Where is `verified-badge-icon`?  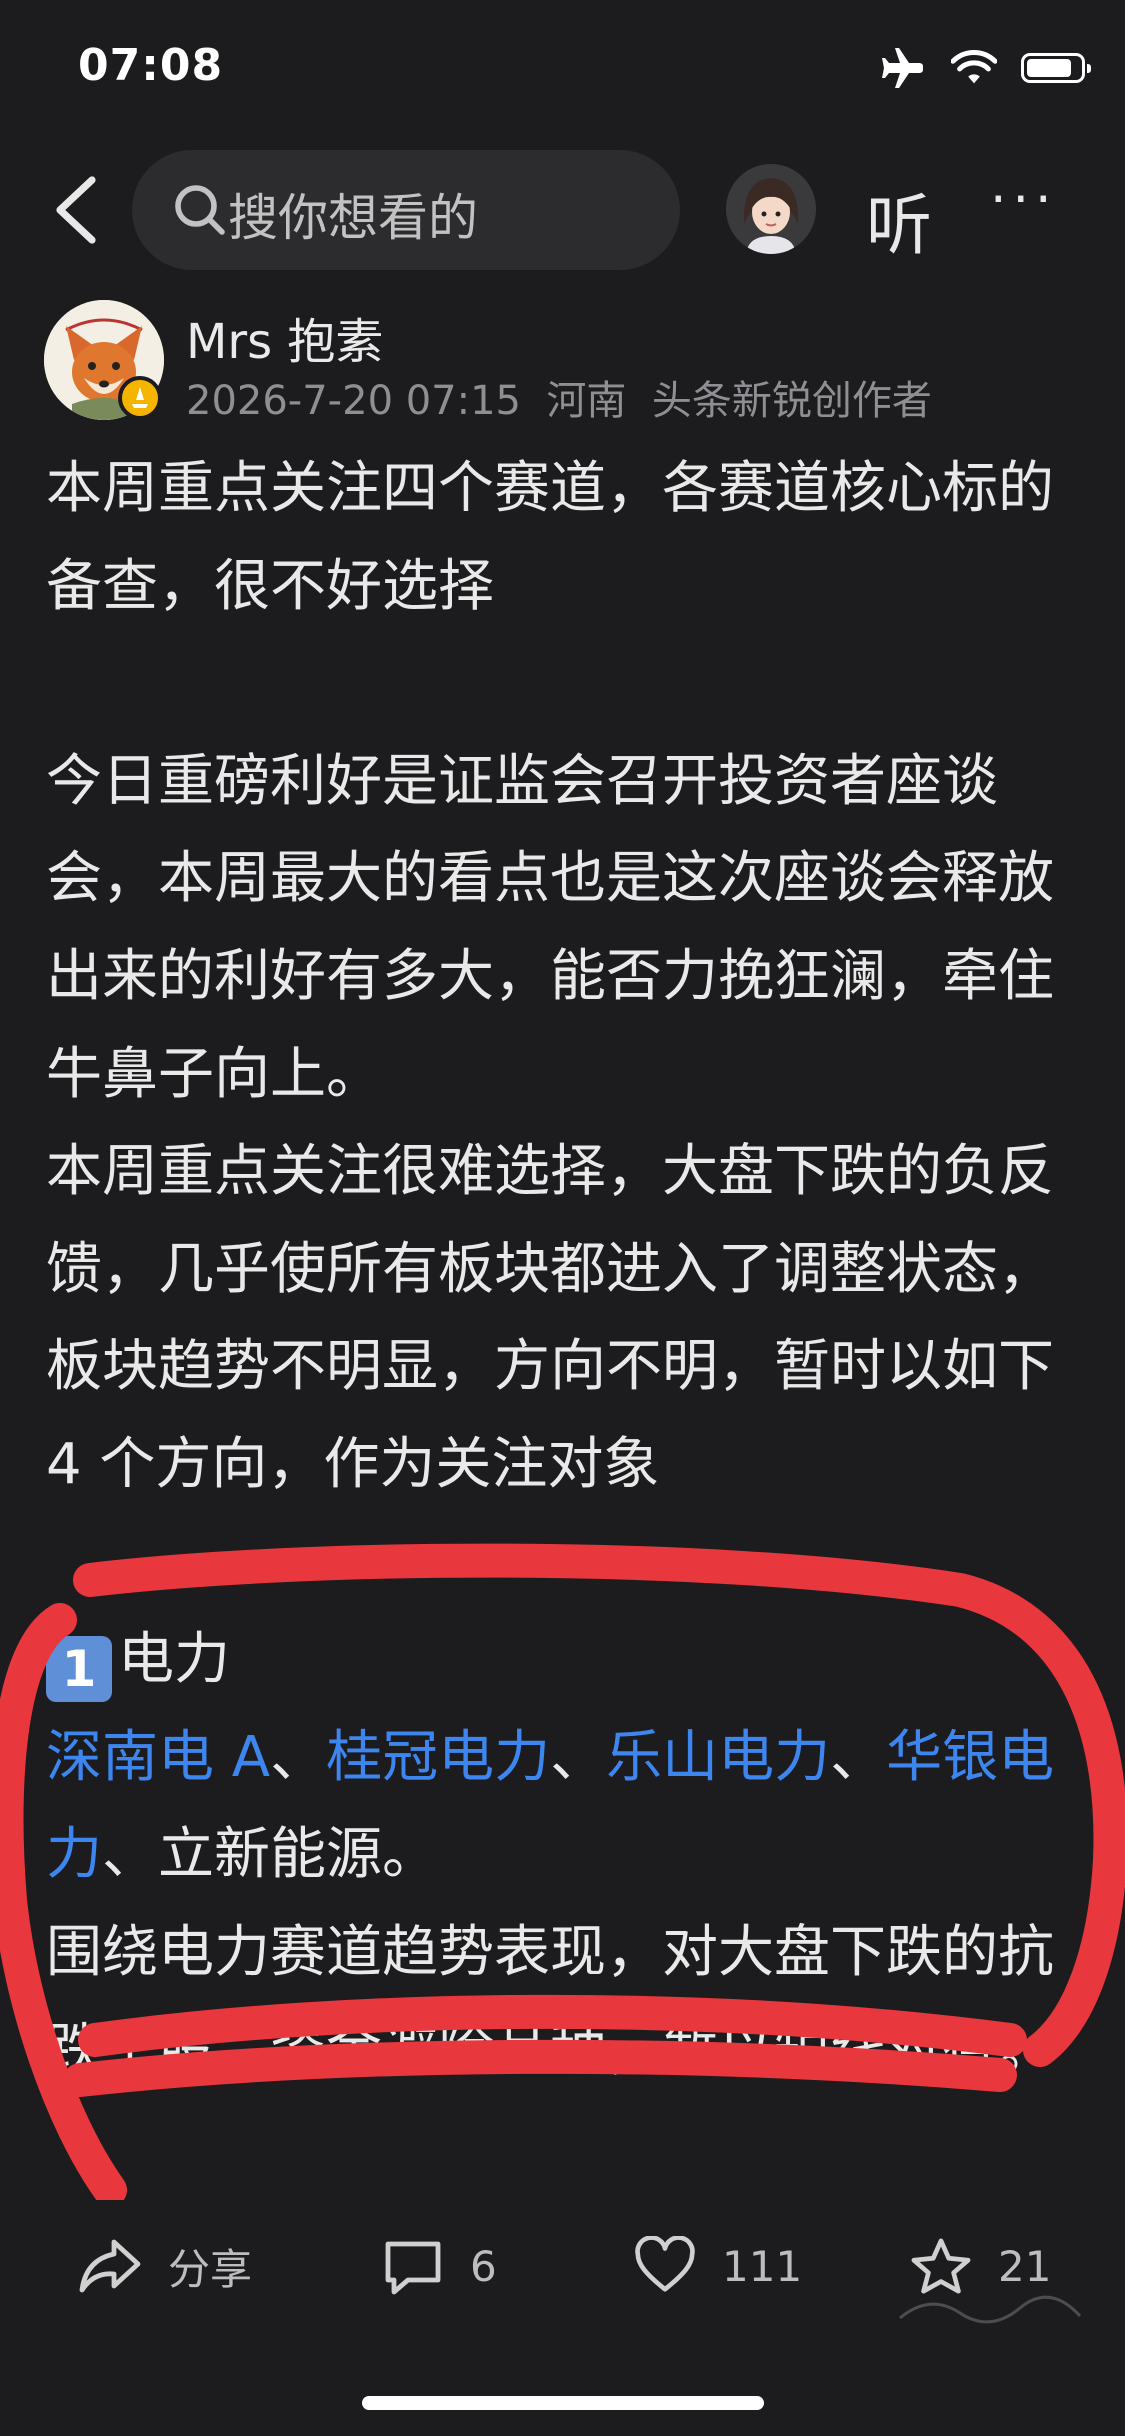 verified-badge-icon is located at coordinates (140, 398).